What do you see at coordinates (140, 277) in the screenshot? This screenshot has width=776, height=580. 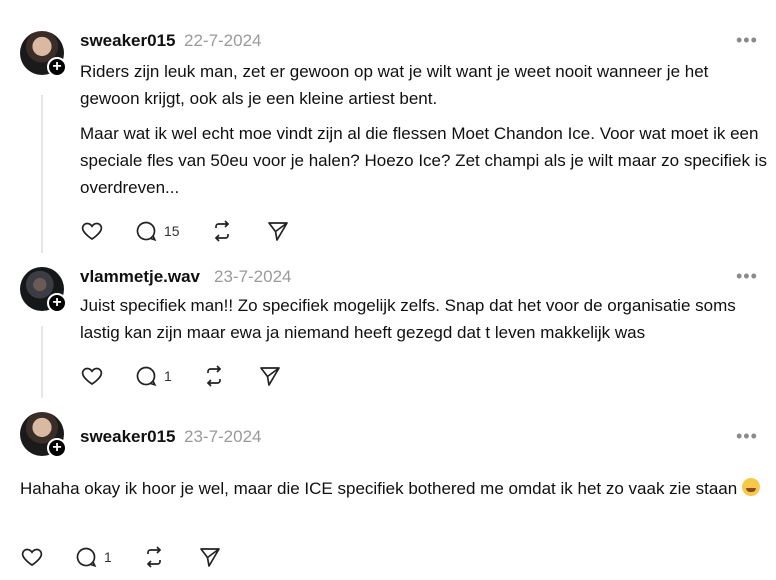 I see `username: vlammetje.wav` at bounding box center [140, 277].